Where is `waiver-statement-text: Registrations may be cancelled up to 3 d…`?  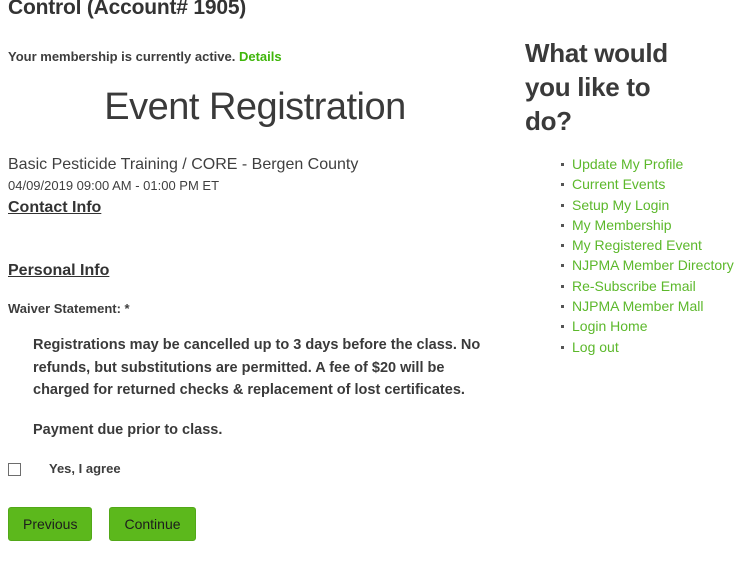
waiver-statement-text: Registrations may be cancelled up to 3 d… is located at coordinates (260, 387).